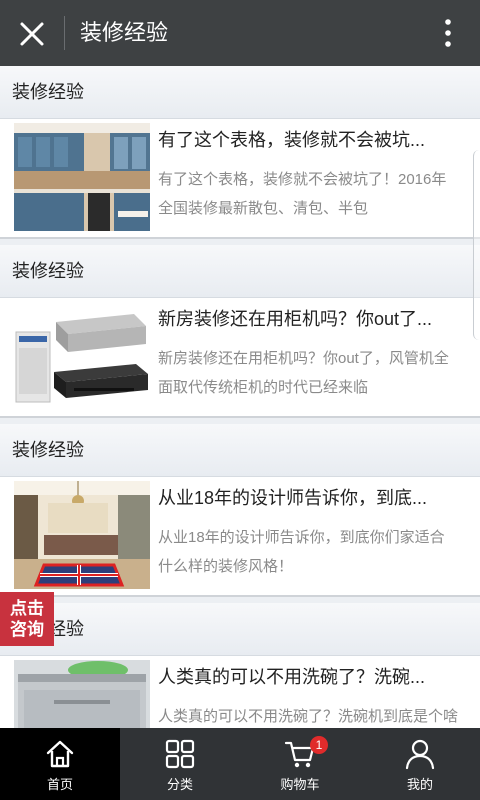  Describe the element at coordinates (82, 356) in the screenshot. I see `article-thumbnail-air-conditioner` at that location.